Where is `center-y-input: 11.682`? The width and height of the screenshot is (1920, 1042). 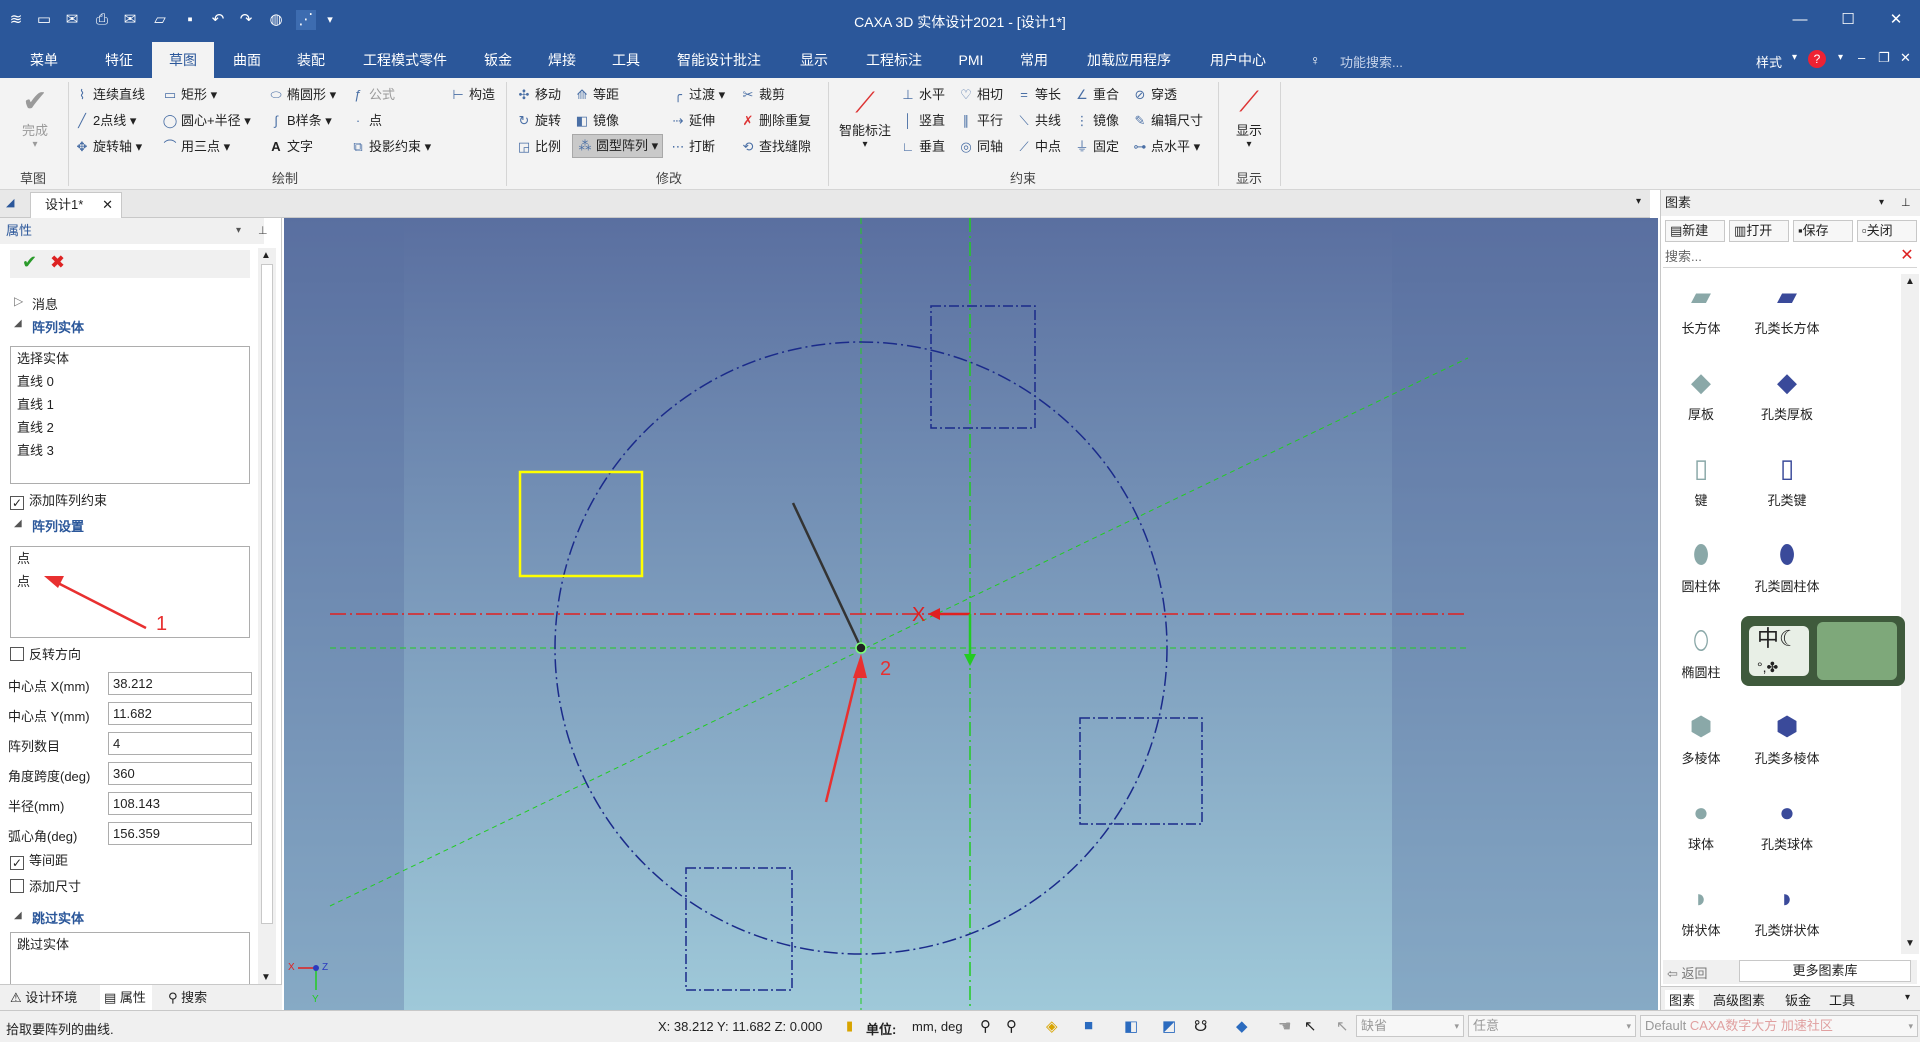 center-y-input: 11.682 is located at coordinates (180, 713).